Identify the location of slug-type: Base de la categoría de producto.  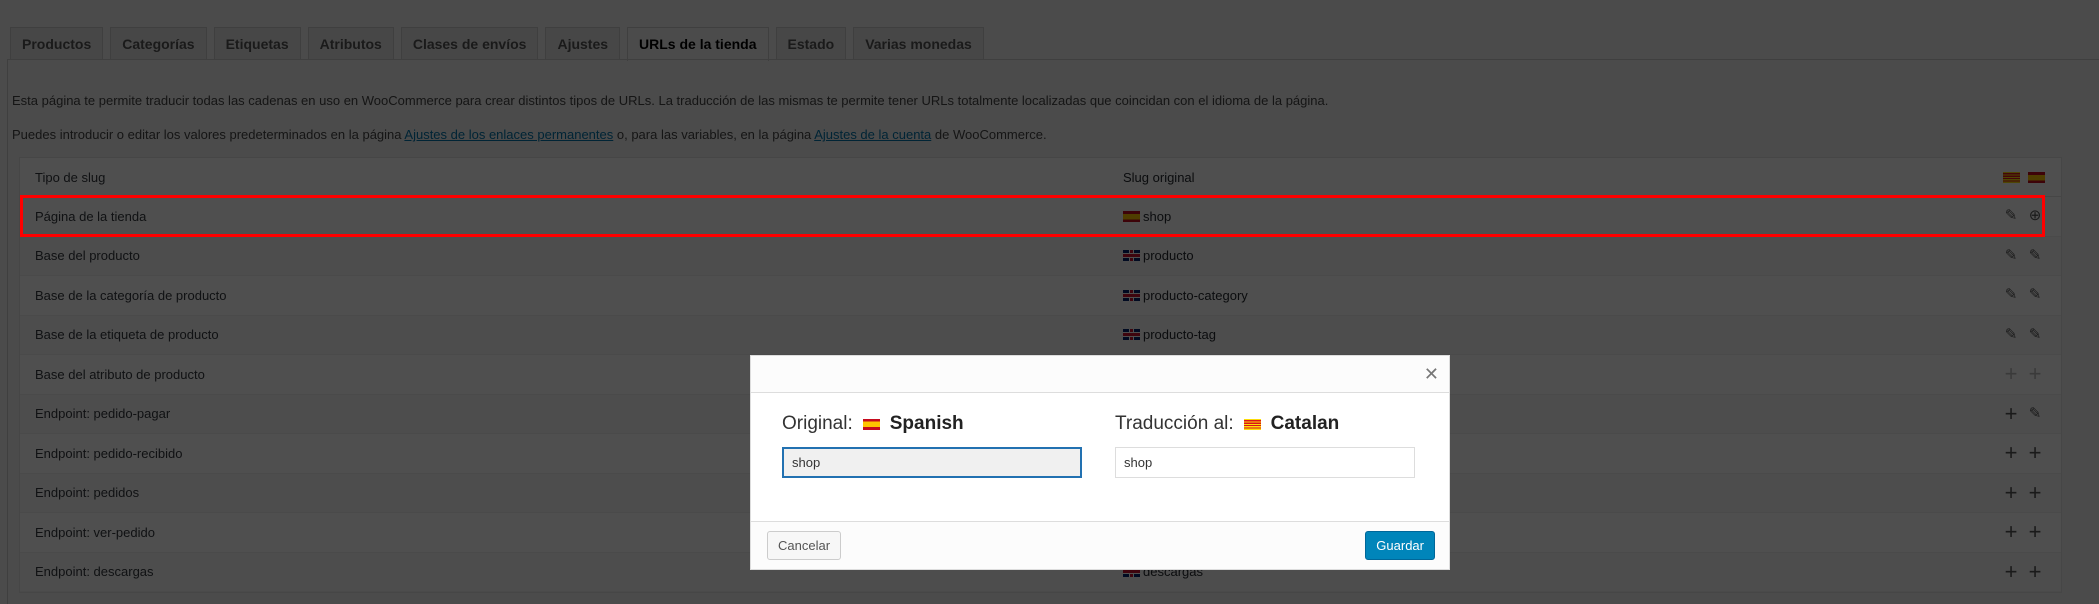
(131, 295).